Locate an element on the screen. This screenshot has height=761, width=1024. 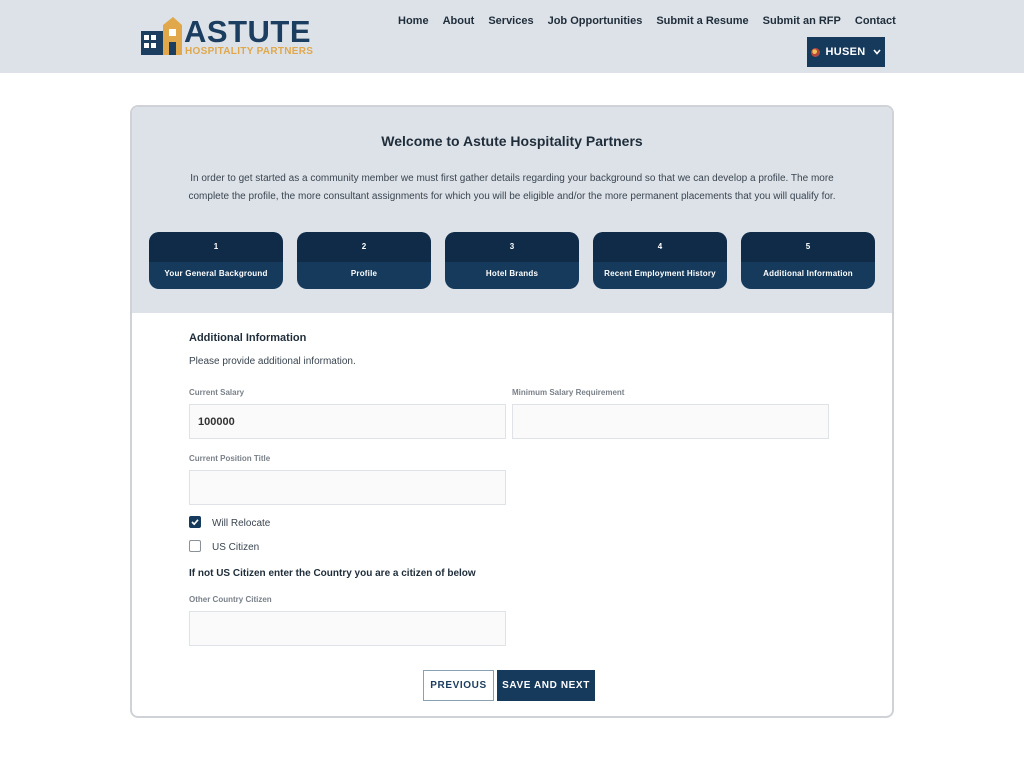
section-title: Additional Information is located at coordinates (248, 338).